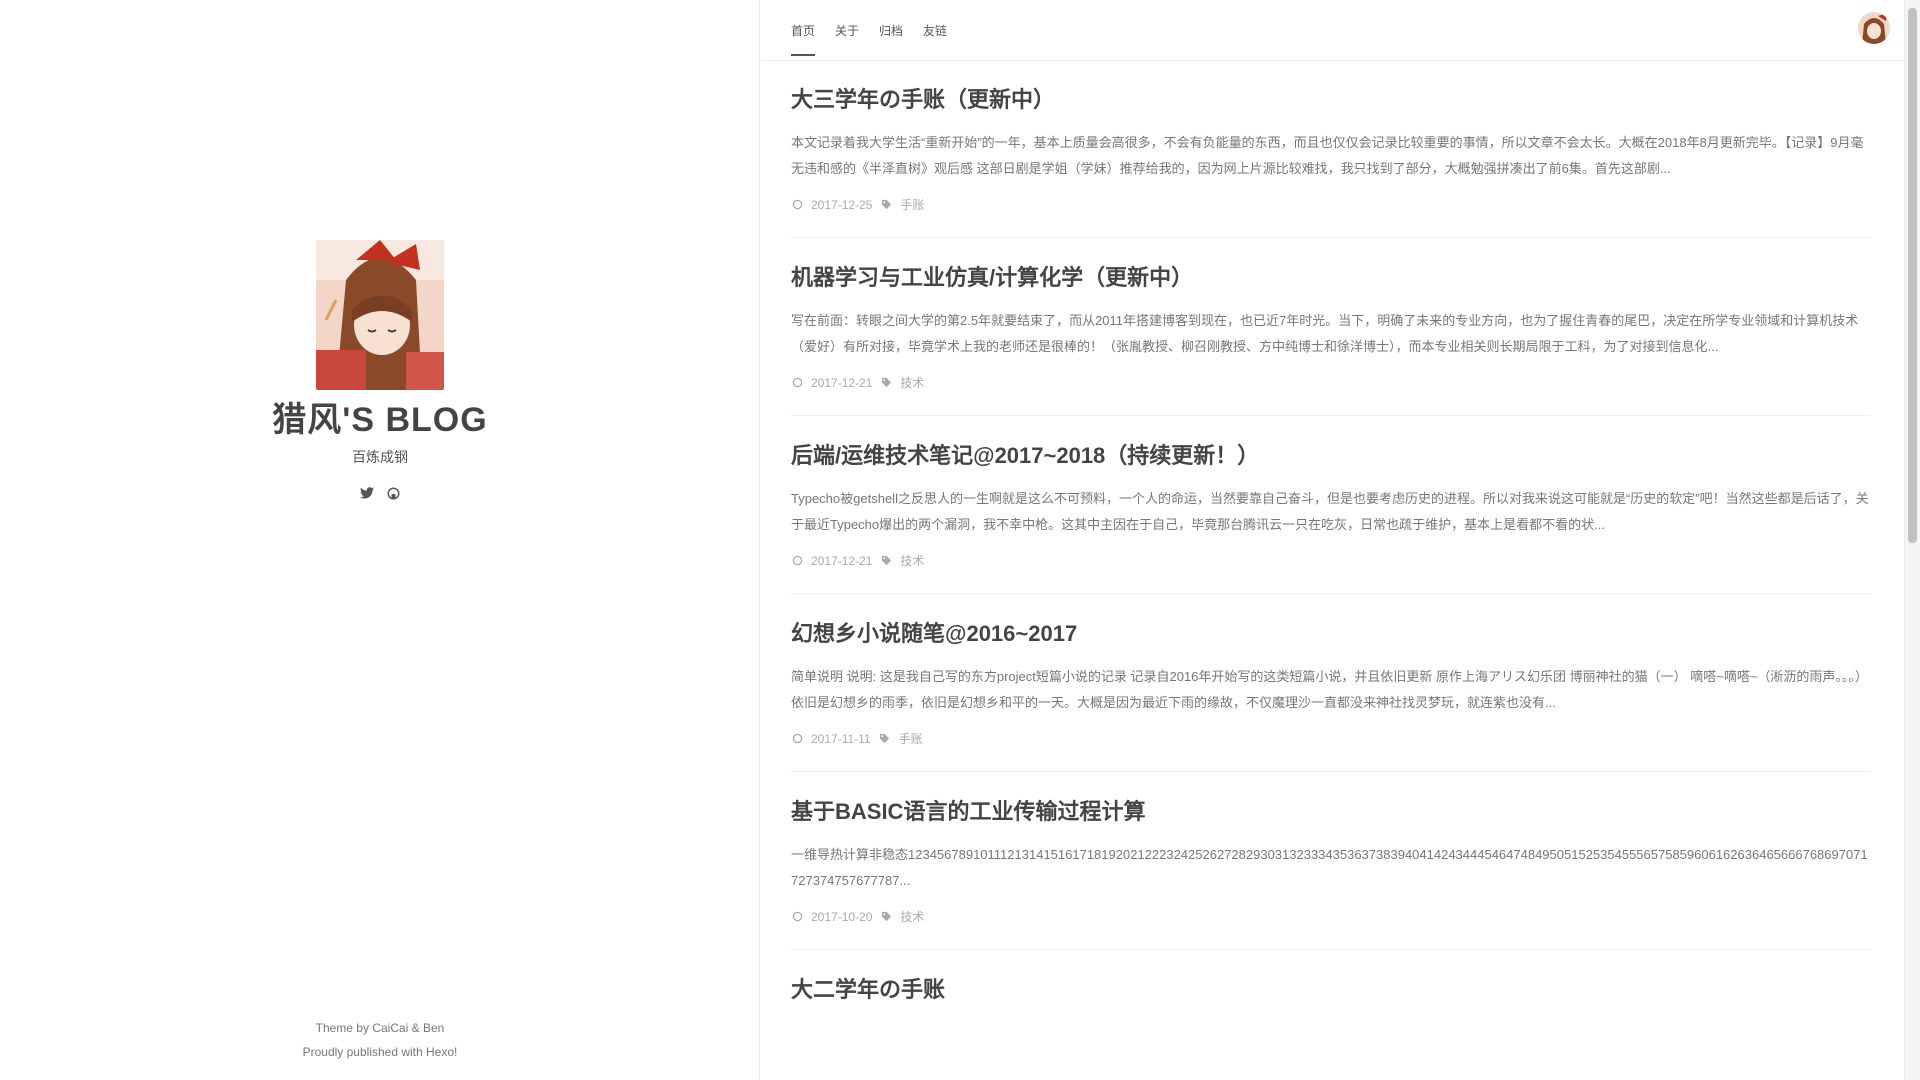 The height and width of the screenshot is (1080, 1920). I want to click on post-meta: 2017-12-25 手账, so click(1331, 204).